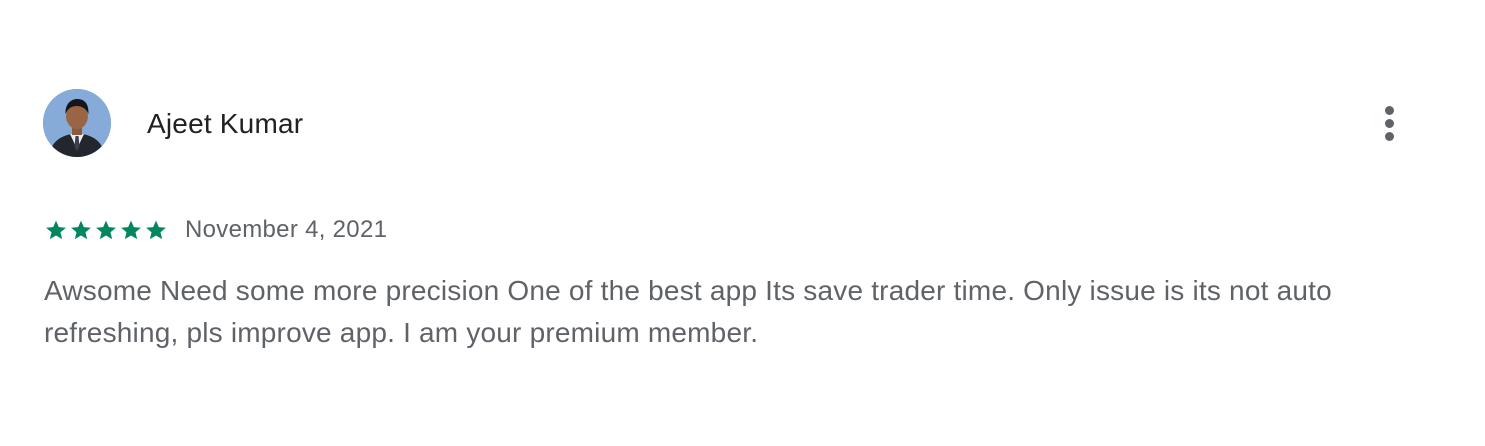 The height and width of the screenshot is (446, 1485). What do you see at coordinates (225, 123) in the screenshot?
I see `author-name: Ajeet Kumar` at bounding box center [225, 123].